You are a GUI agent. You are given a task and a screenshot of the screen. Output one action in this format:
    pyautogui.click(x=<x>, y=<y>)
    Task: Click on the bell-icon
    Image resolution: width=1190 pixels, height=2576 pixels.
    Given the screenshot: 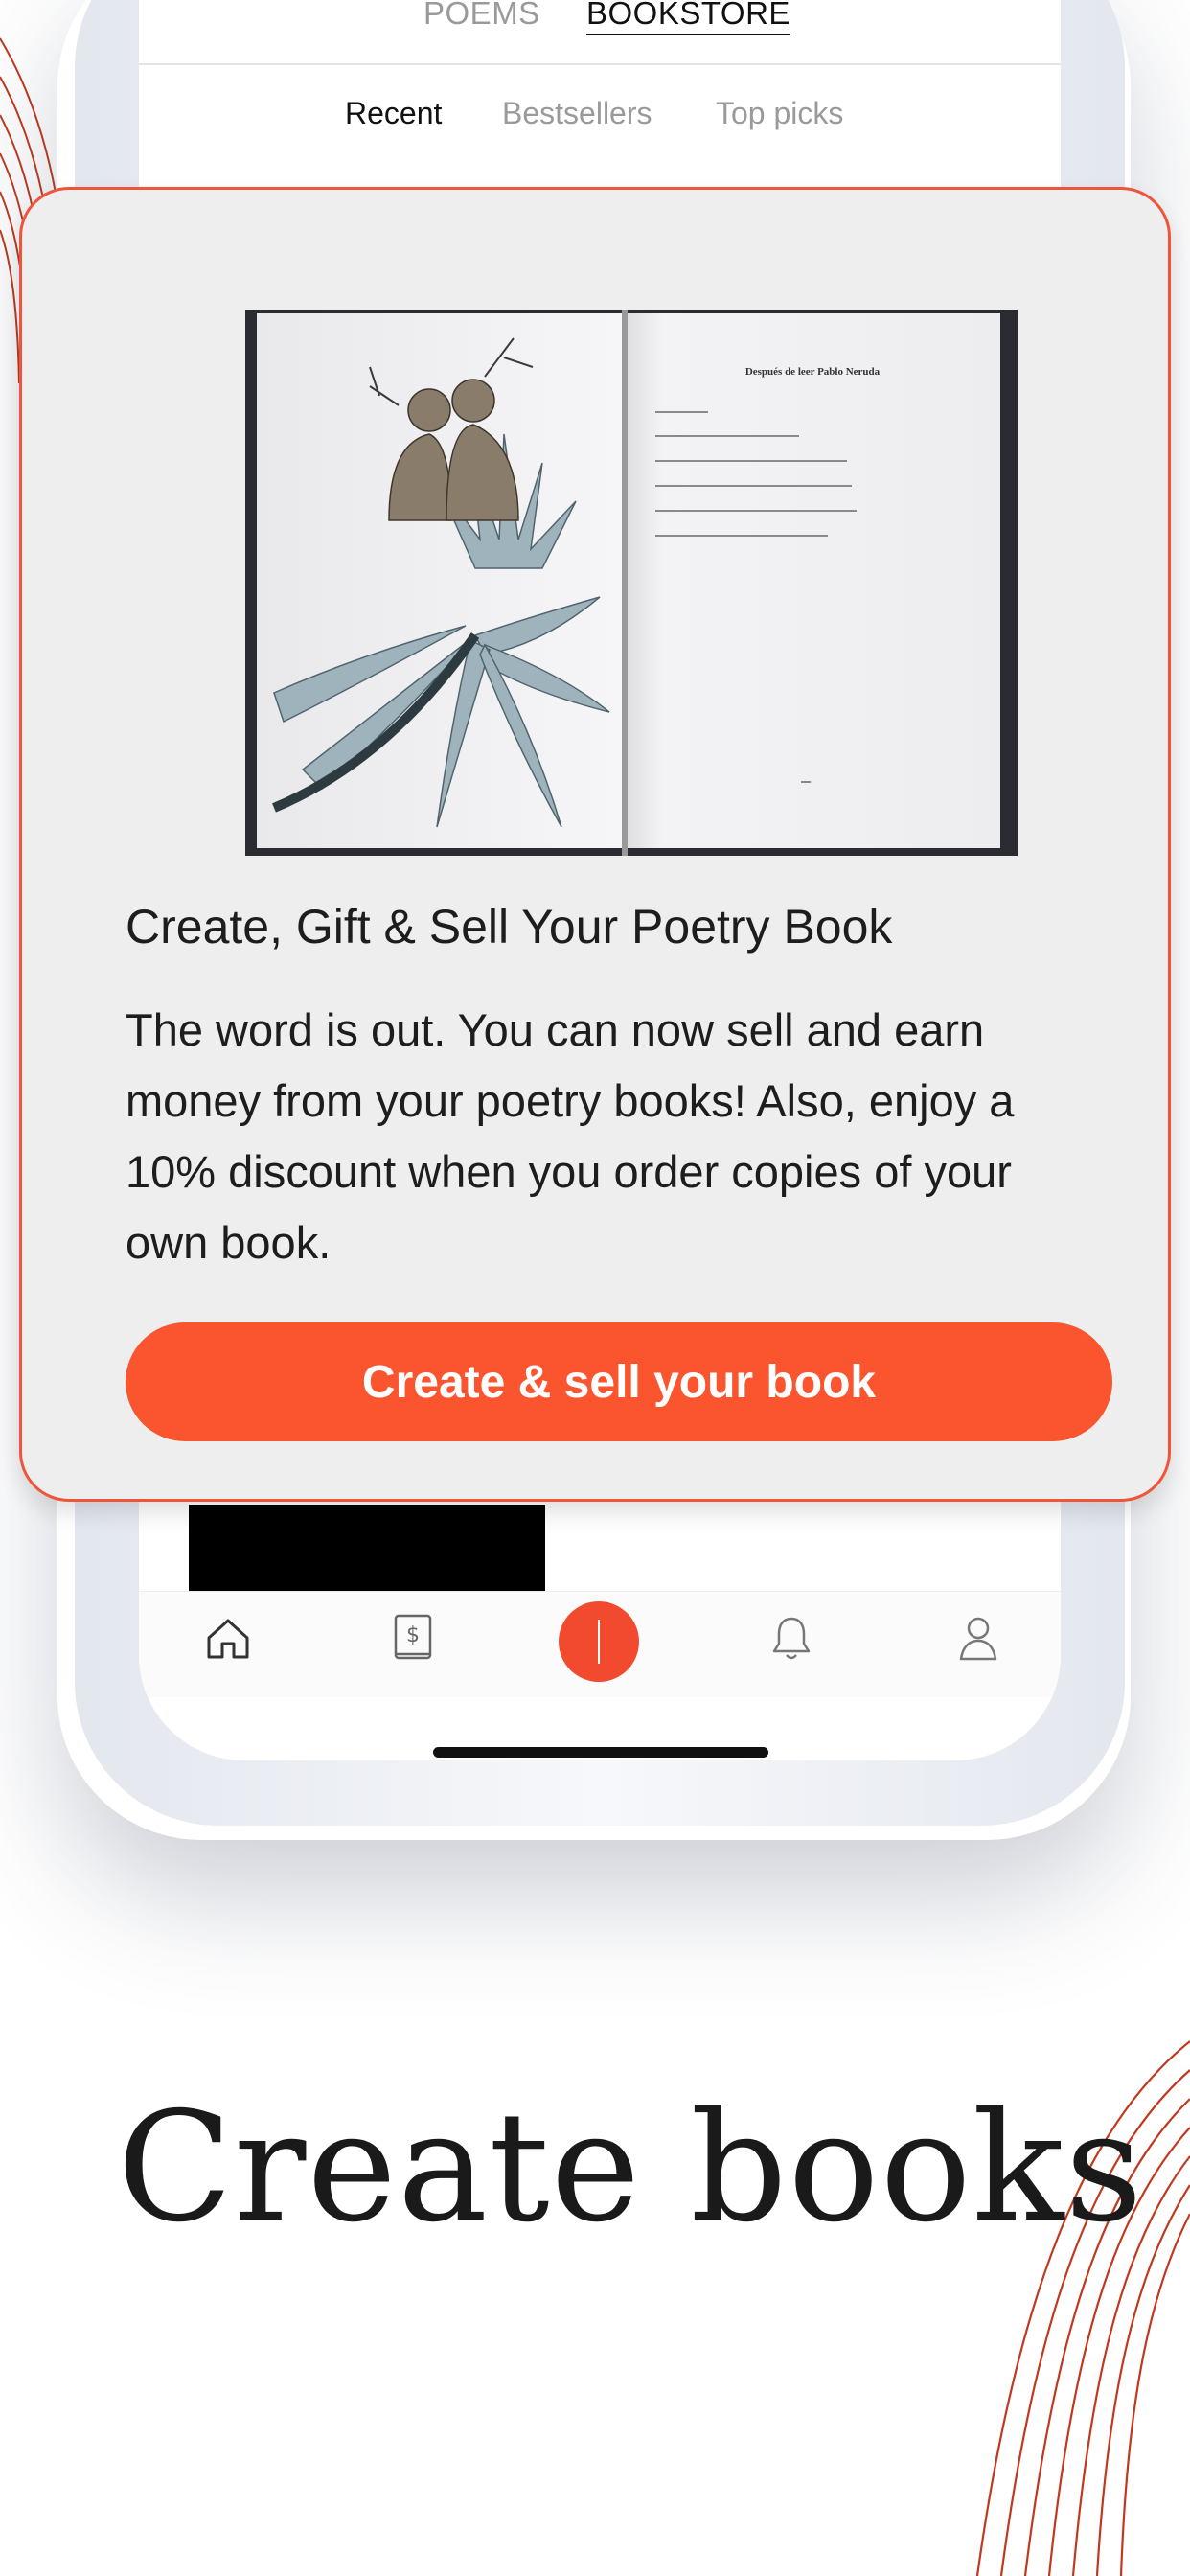 What is the action you would take?
    pyautogui.click(x=792, y=1638)
    